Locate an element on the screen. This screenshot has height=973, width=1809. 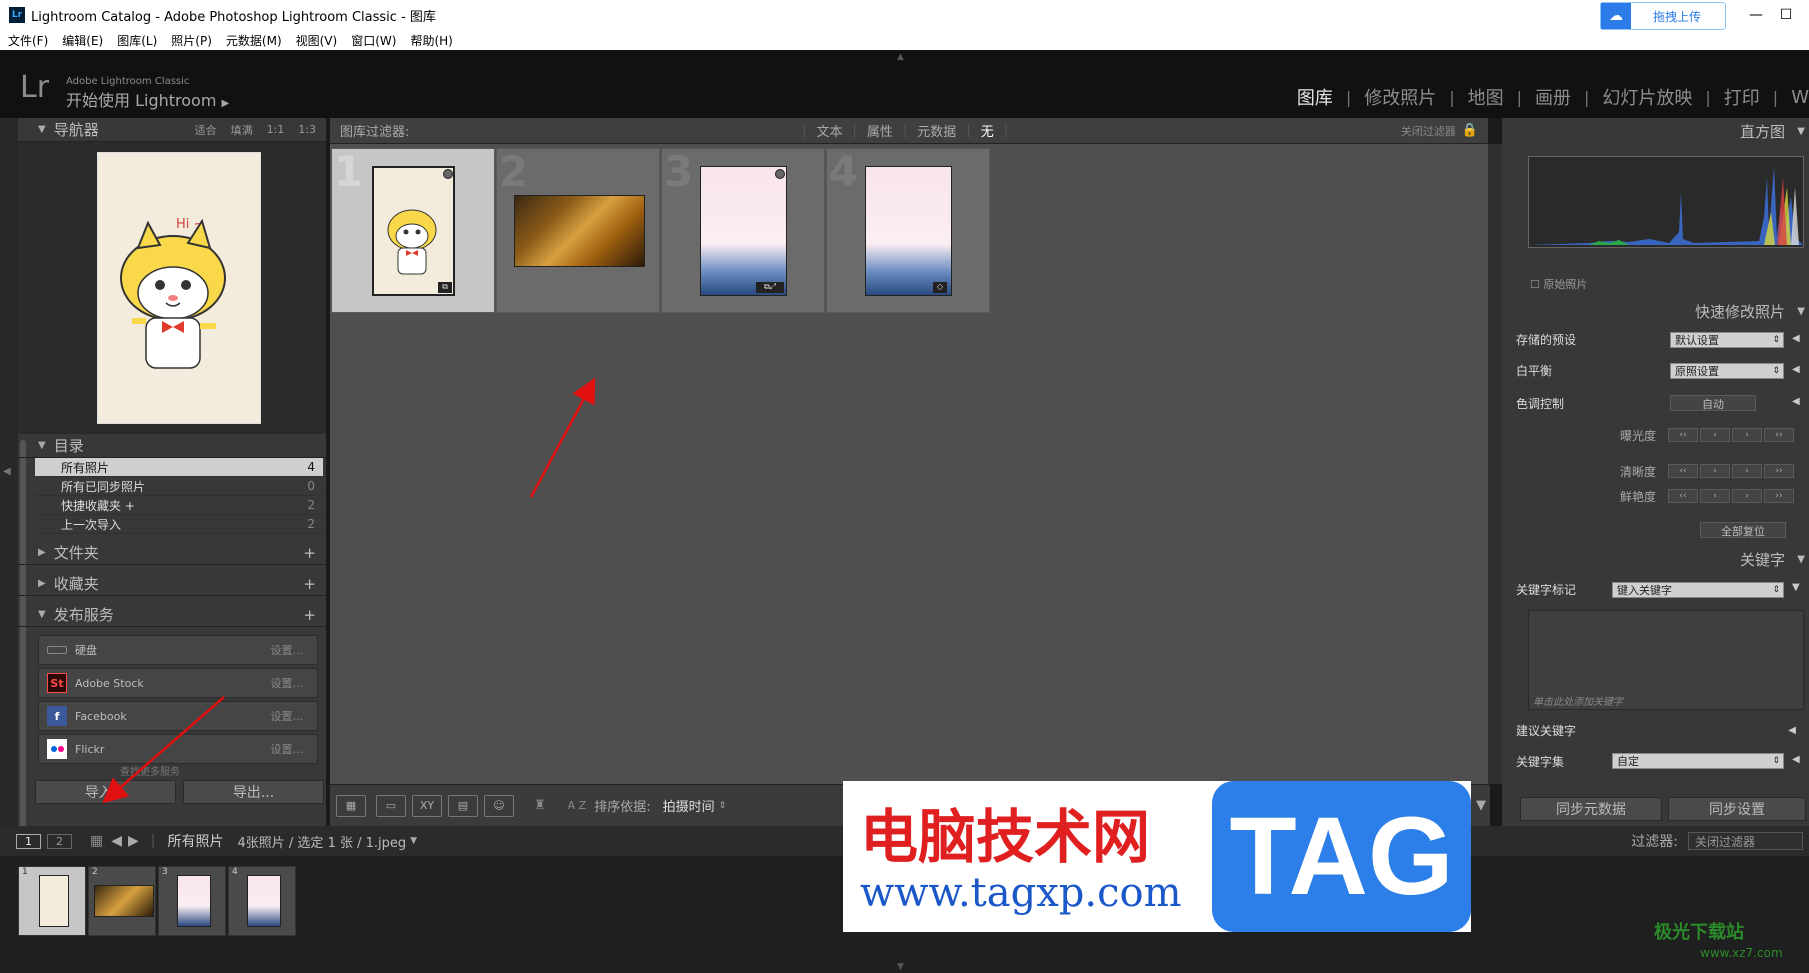
keyword-set-select: 自定 ⇕ is located at coordinates (1698, 761).